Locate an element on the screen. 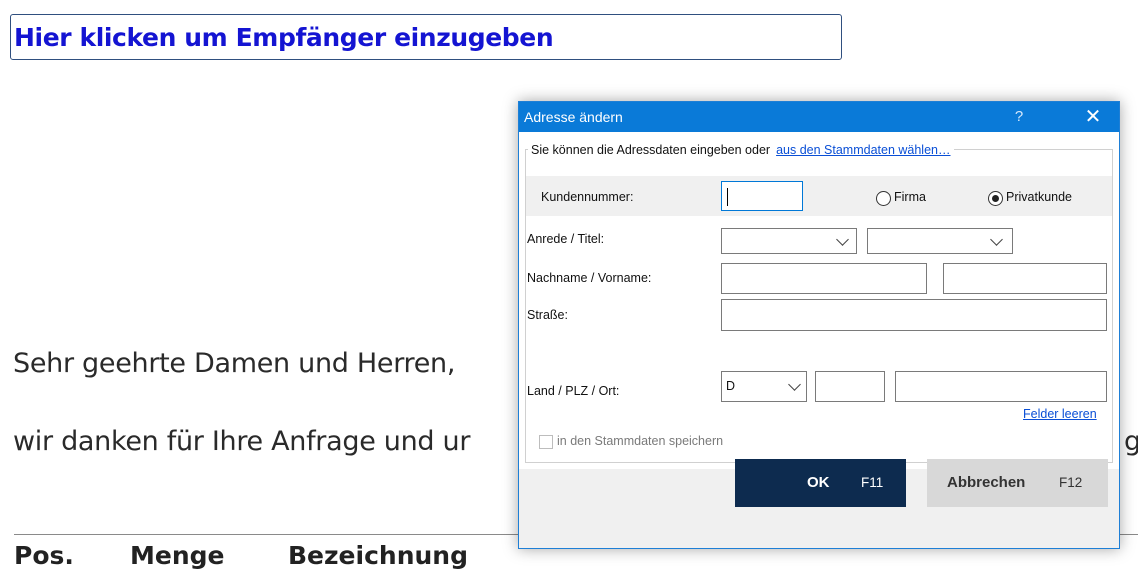 This screenshot has width=1138, height=570. ok-button-shortcut: F11 is located at coordinates (872, 482).